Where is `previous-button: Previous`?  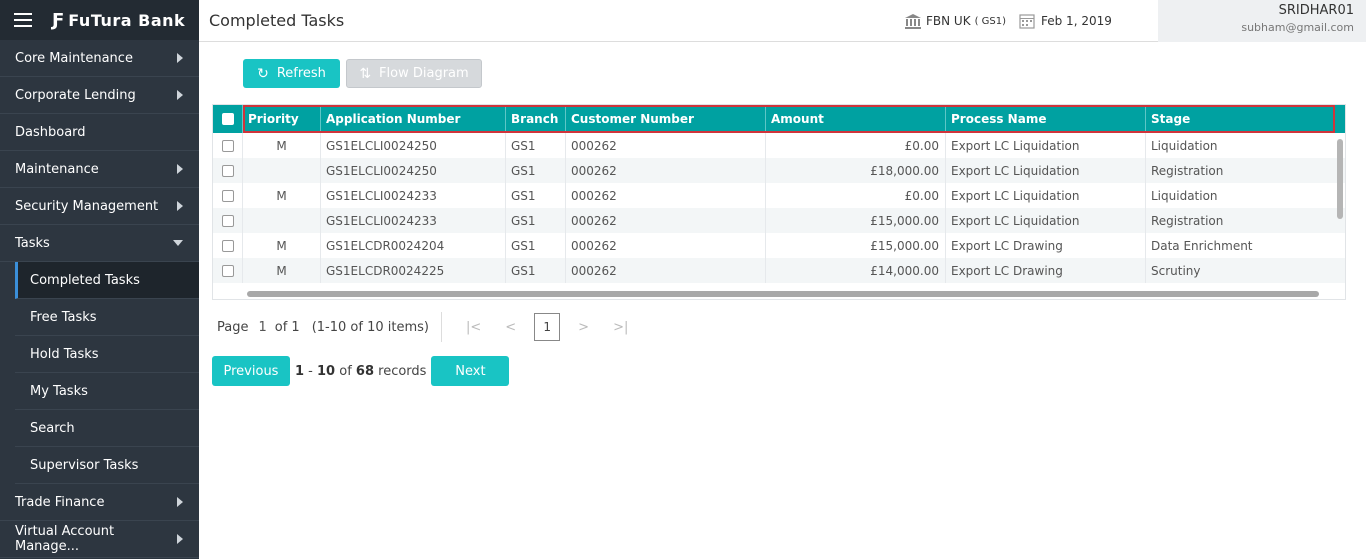
previous-button: Previous is located at coordinates (251, 371).